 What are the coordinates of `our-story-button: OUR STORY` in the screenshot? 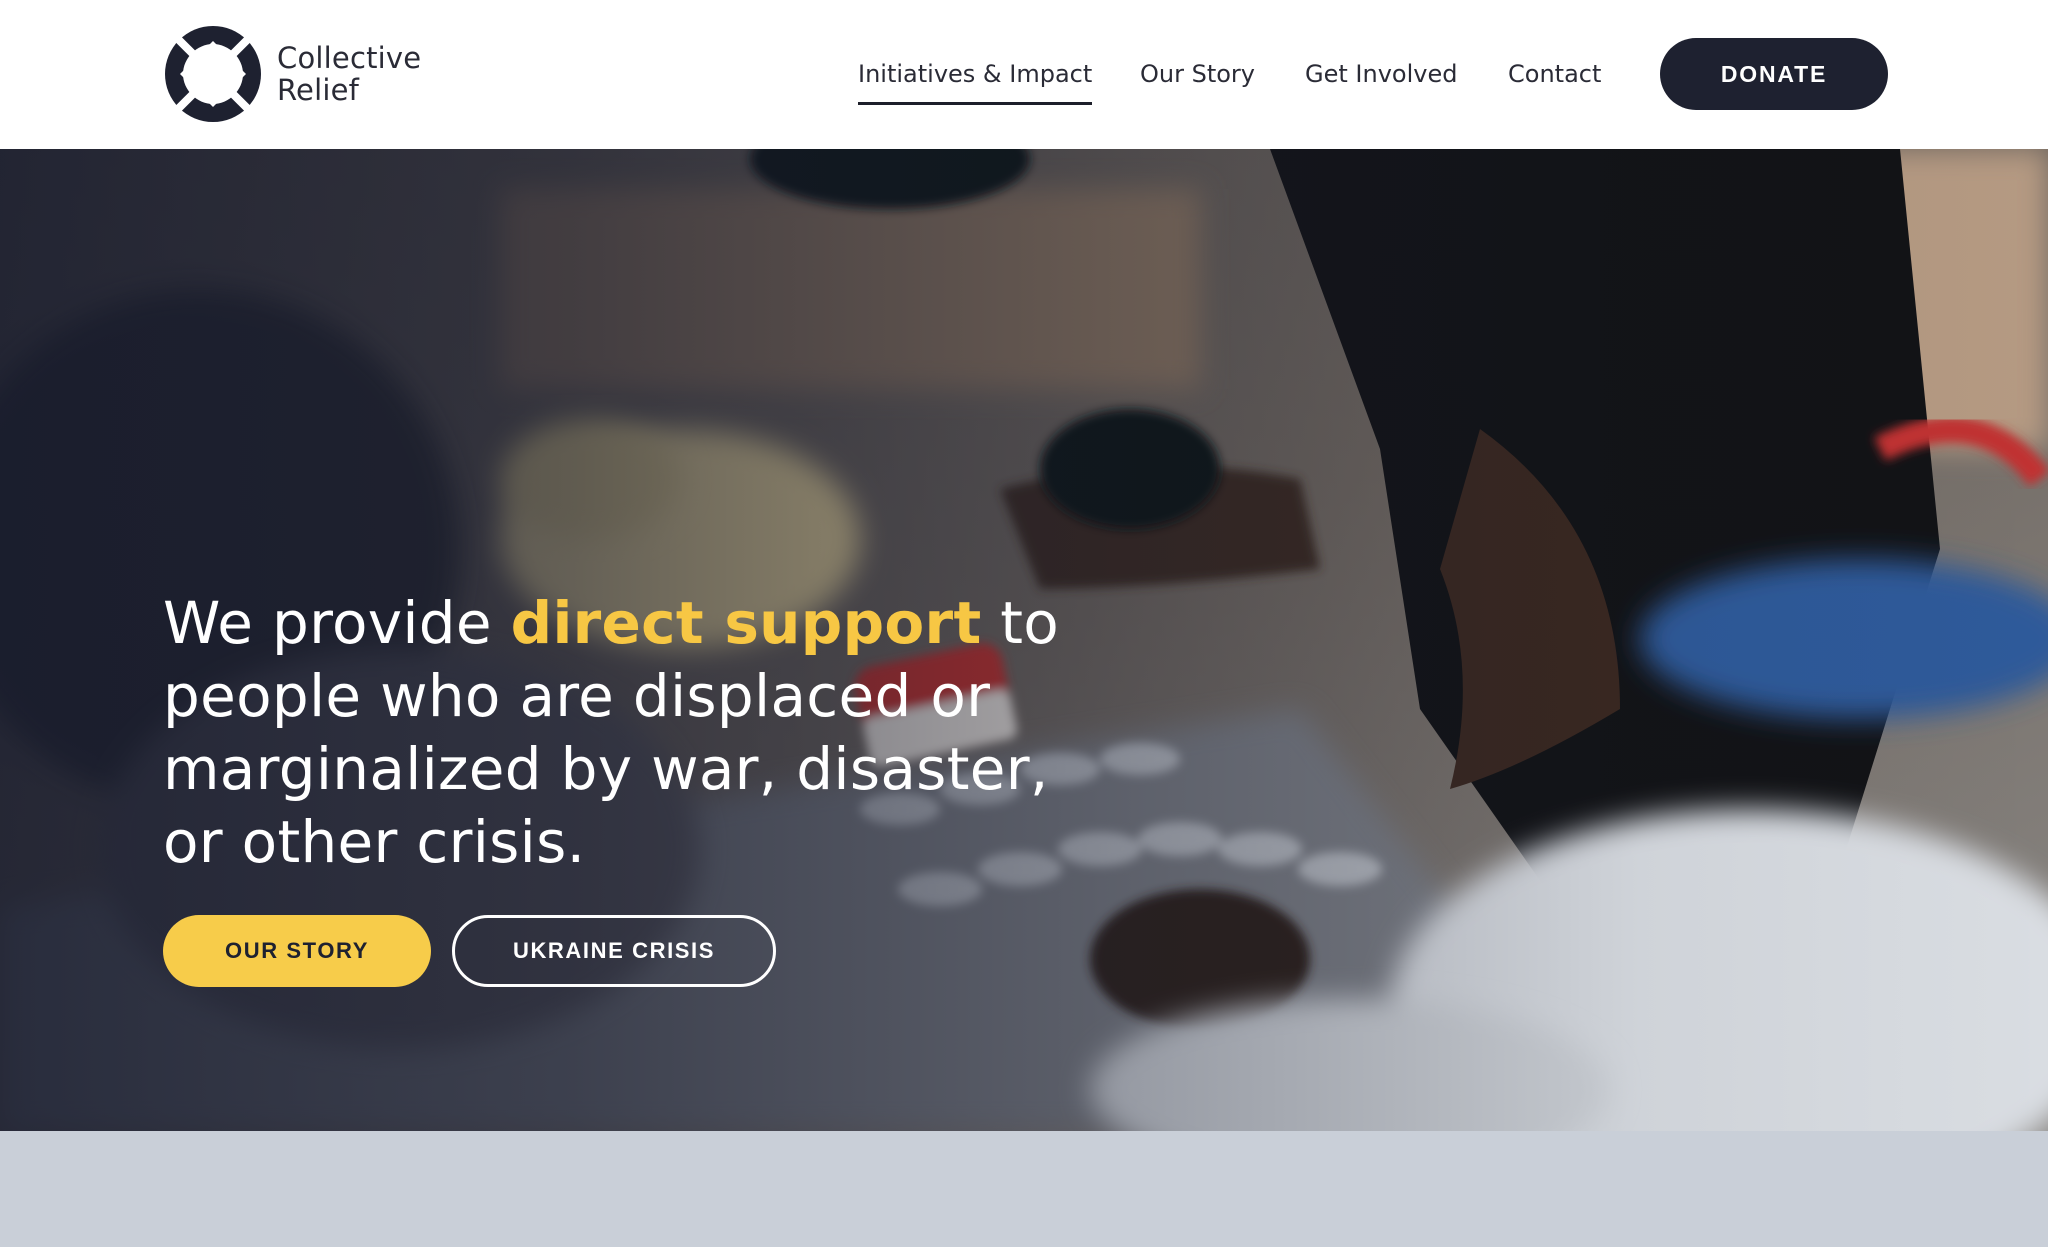 It's located at (297, 951).